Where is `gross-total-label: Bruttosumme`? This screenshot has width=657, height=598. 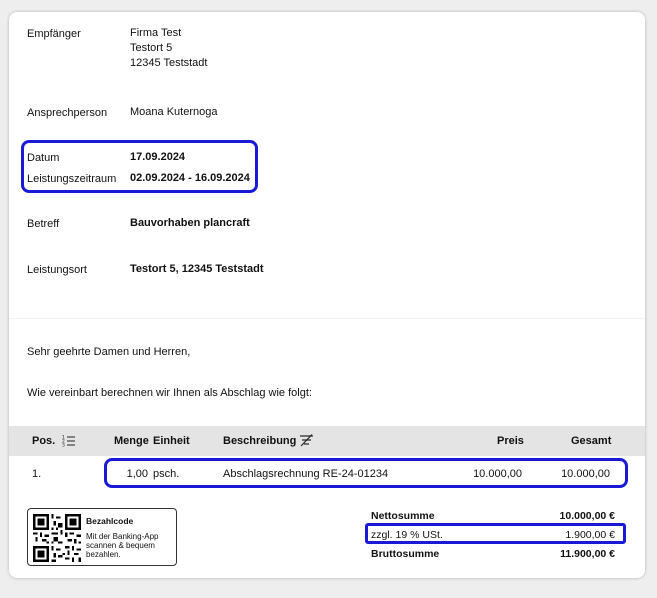
gross-total-label: Bruttosumme is located at coordinates (405, 554).